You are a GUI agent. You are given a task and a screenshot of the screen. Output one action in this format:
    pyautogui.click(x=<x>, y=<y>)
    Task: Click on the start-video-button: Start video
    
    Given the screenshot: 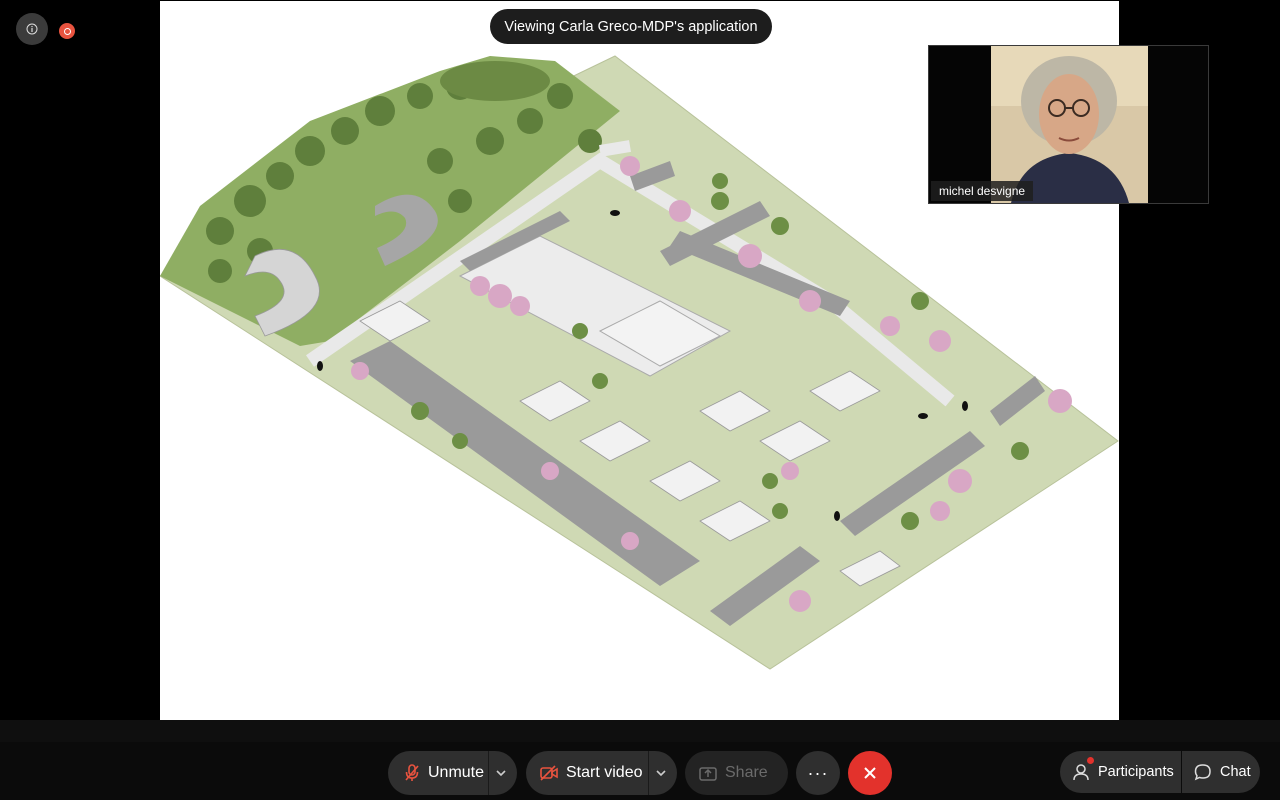 What is the action you would take?
    pyautogui.click(x=601, y=773)
    